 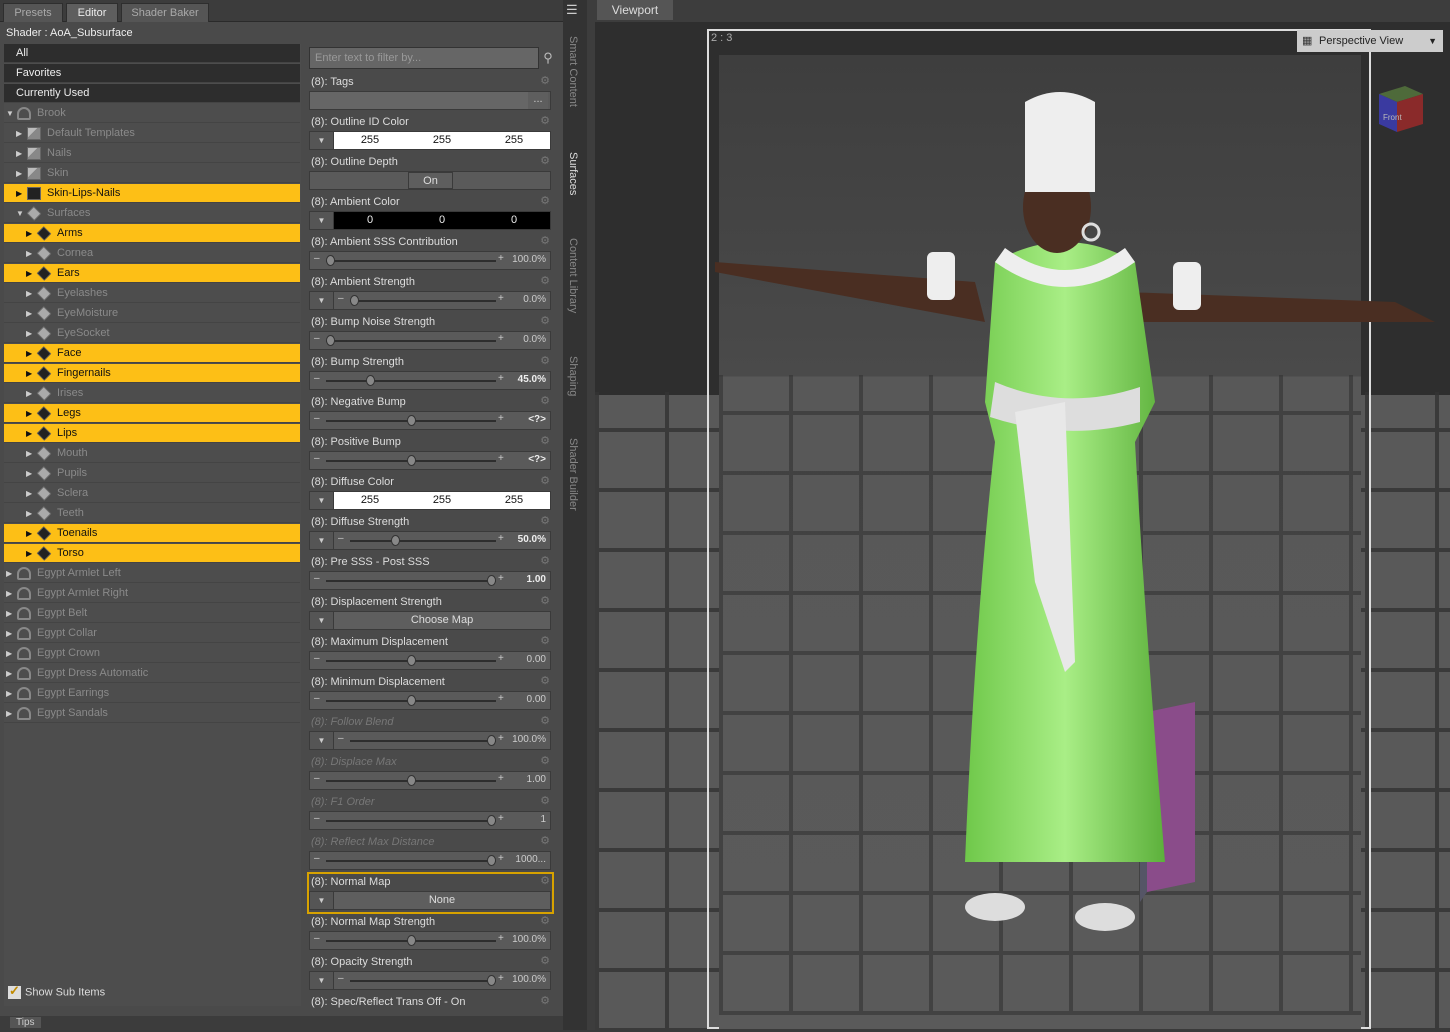 I want to click on tree-item: ▶ Skin-Lips-Nails, so click(x=152, y=193).